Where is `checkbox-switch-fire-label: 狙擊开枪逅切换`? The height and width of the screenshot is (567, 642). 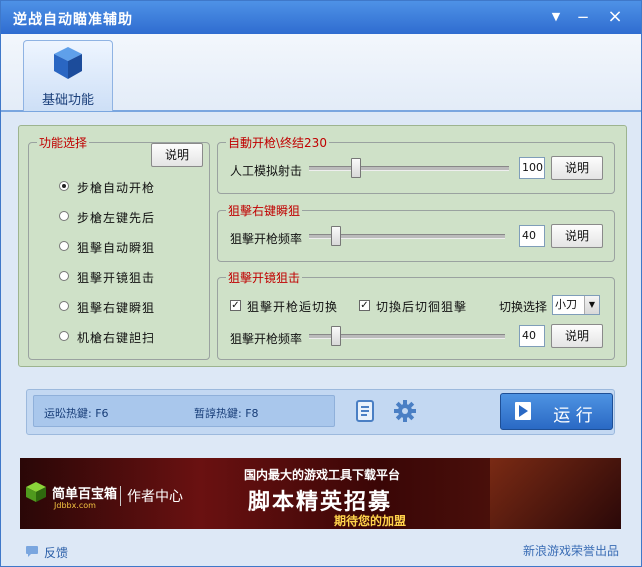
checkbox-switch-fire-label: 狙擊开枪逅切换 is located at coordinates (293, 307).